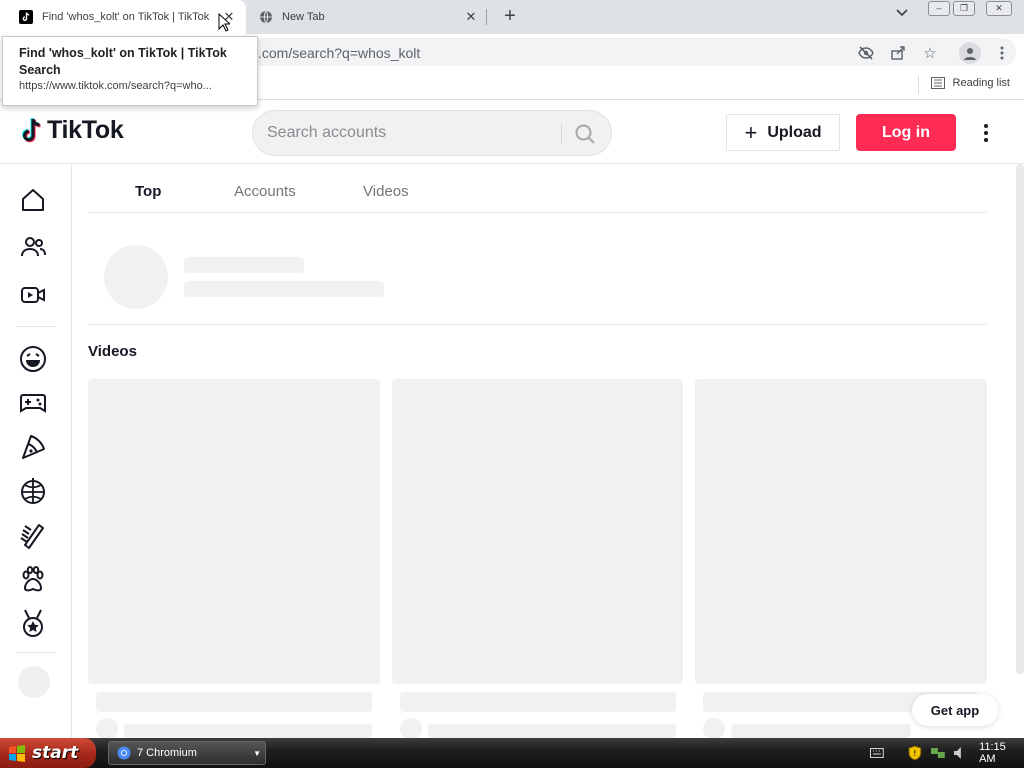 The image size is (1024, 768). Describe the element at coordinates (970, 53) in the screenshot. I see `profile-avatar-icon` at that location.